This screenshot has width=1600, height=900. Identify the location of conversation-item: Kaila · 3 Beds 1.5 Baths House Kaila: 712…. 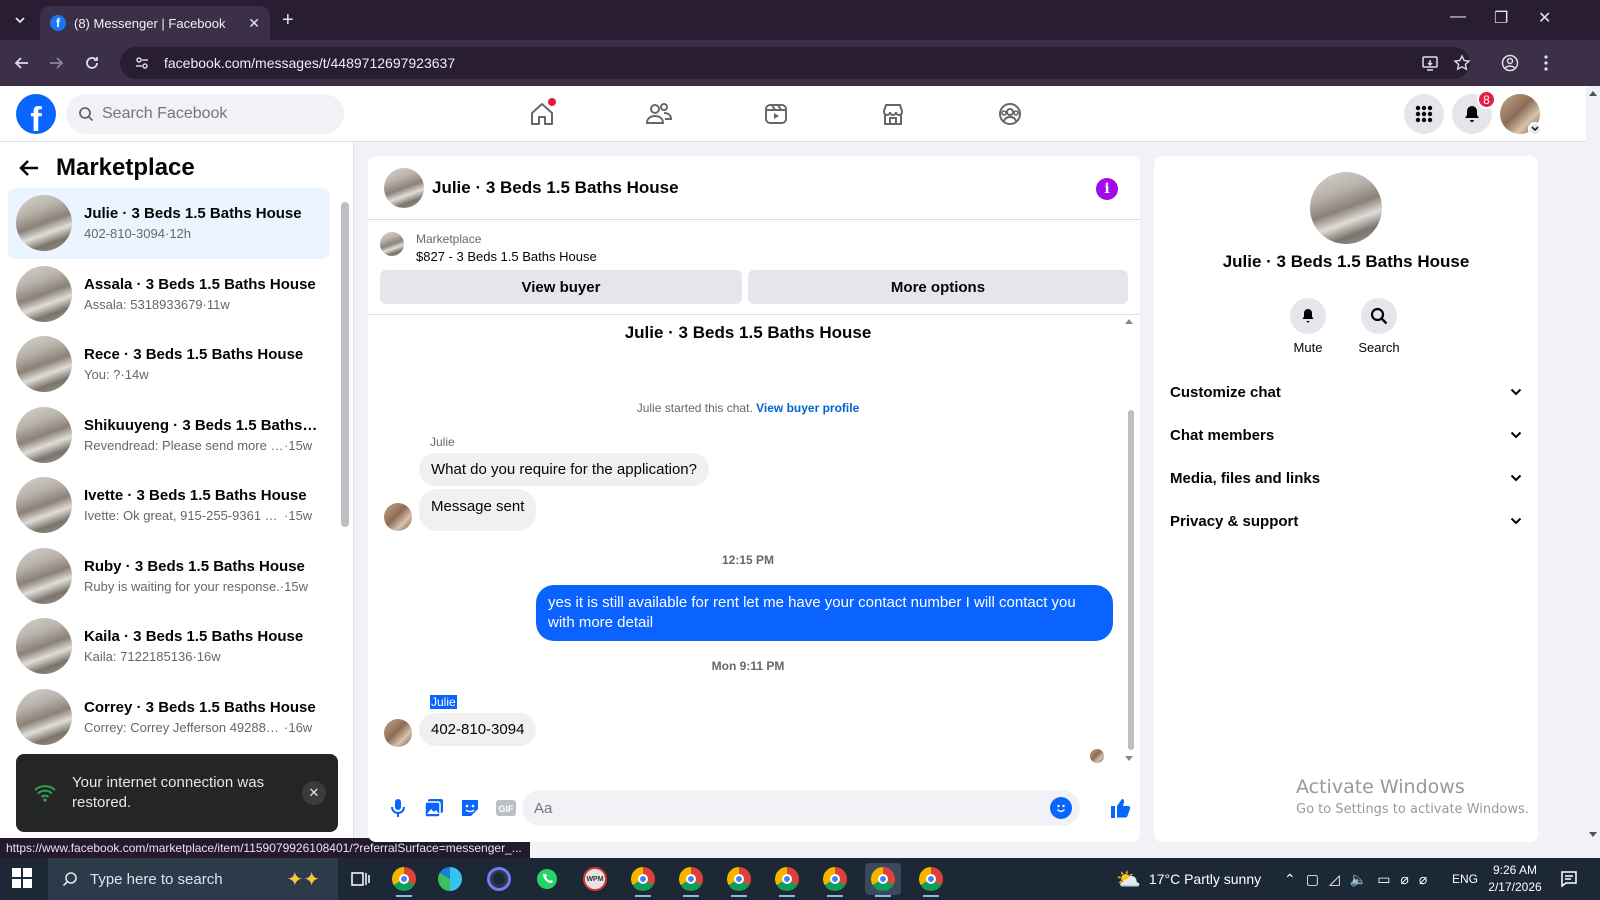
(169, 646).